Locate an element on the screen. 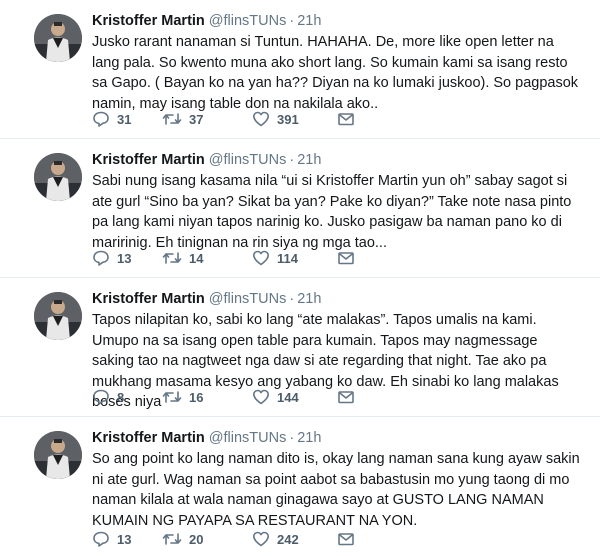 The image size is (600, 558). like-button: 144 is located at coordinates (294, 397).